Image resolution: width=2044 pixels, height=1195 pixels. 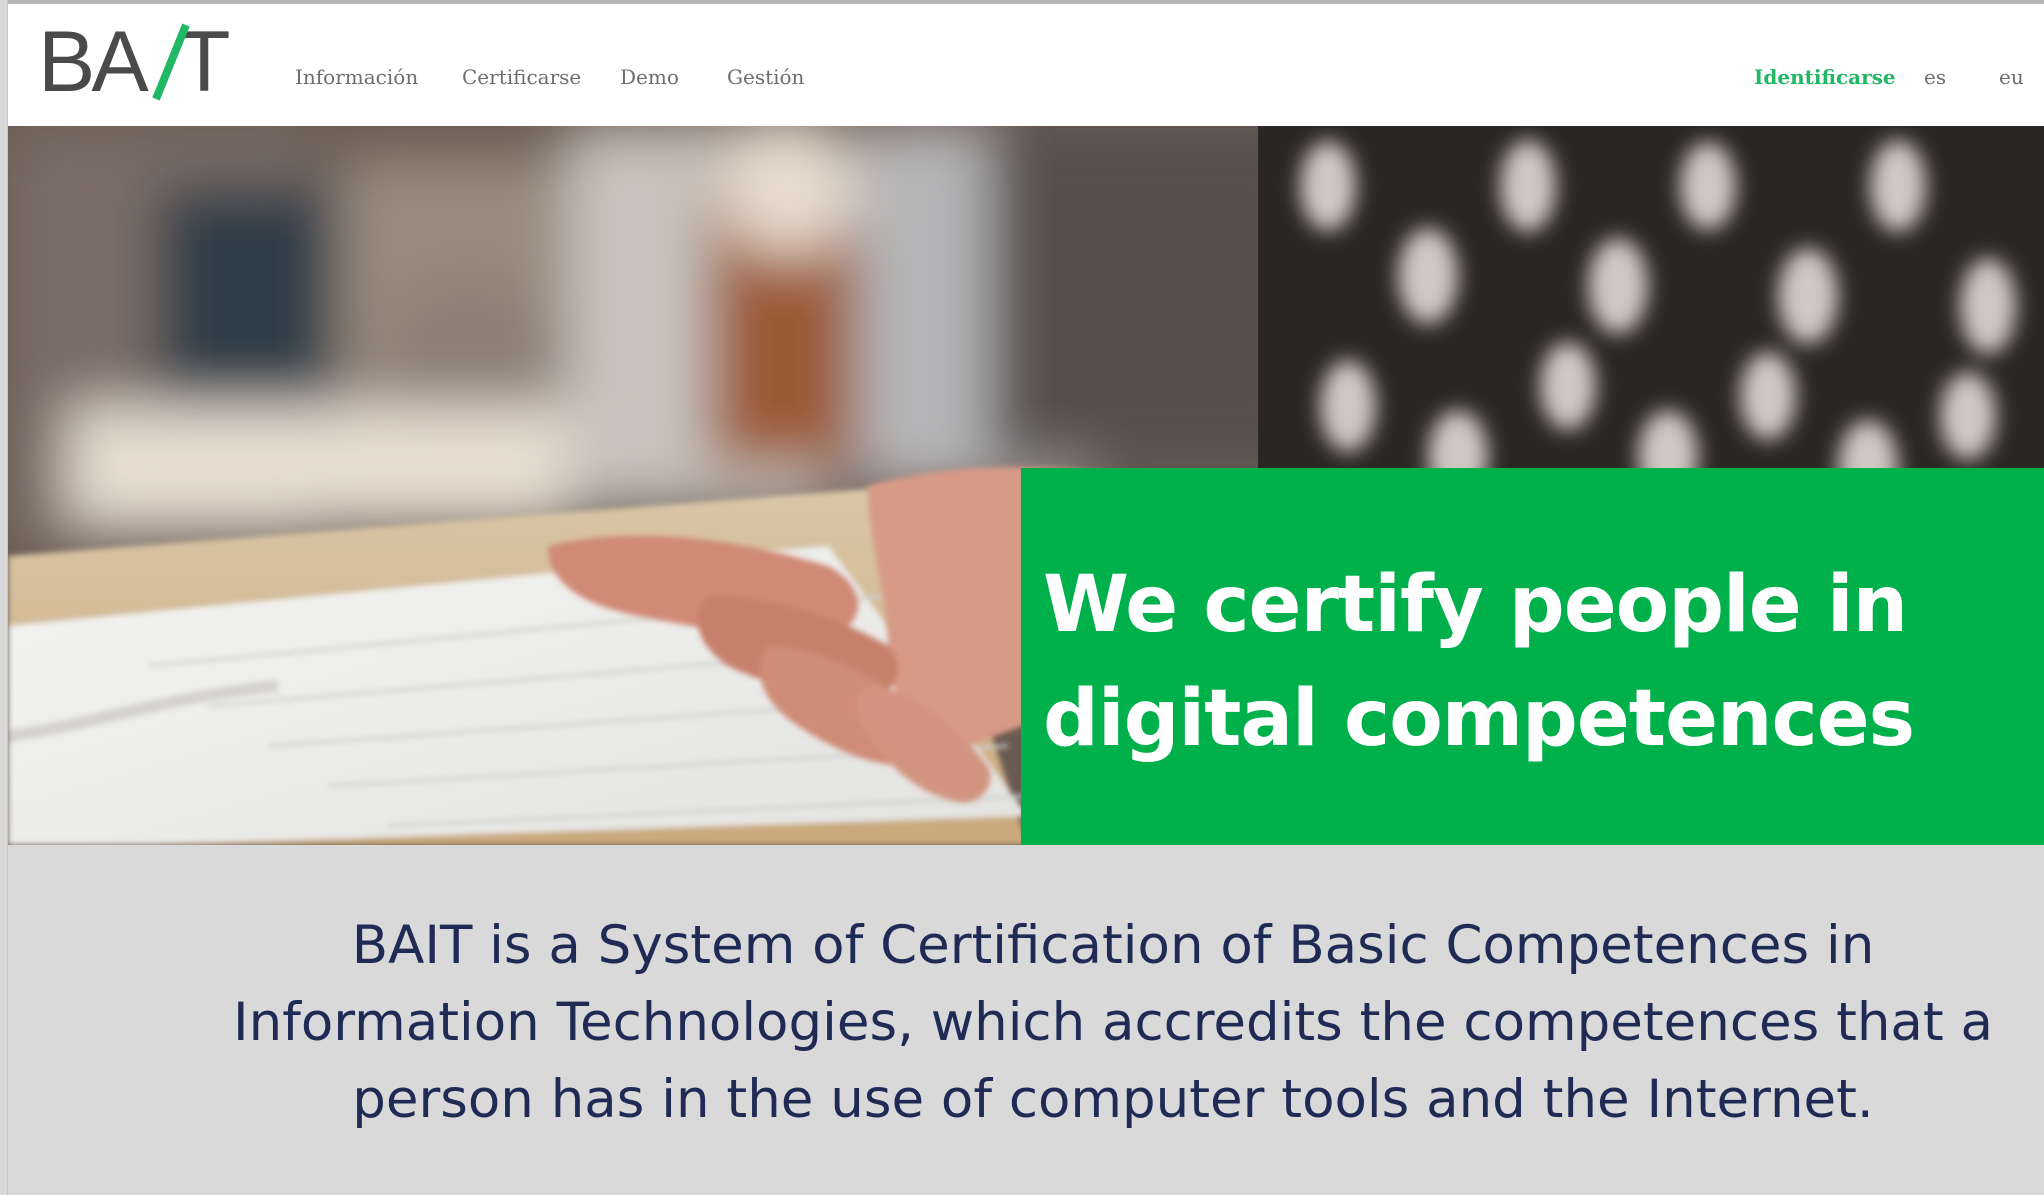 What do you see at coordinates (649, 77) in the screenshot?
I see `nav-demo: Demo` at bounding box center [649, 77].